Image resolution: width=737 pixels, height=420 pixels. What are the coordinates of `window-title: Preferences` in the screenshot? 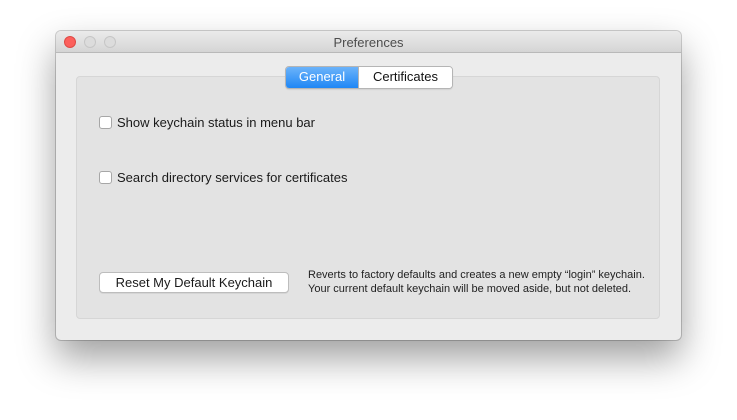 It's located at (368, 42).